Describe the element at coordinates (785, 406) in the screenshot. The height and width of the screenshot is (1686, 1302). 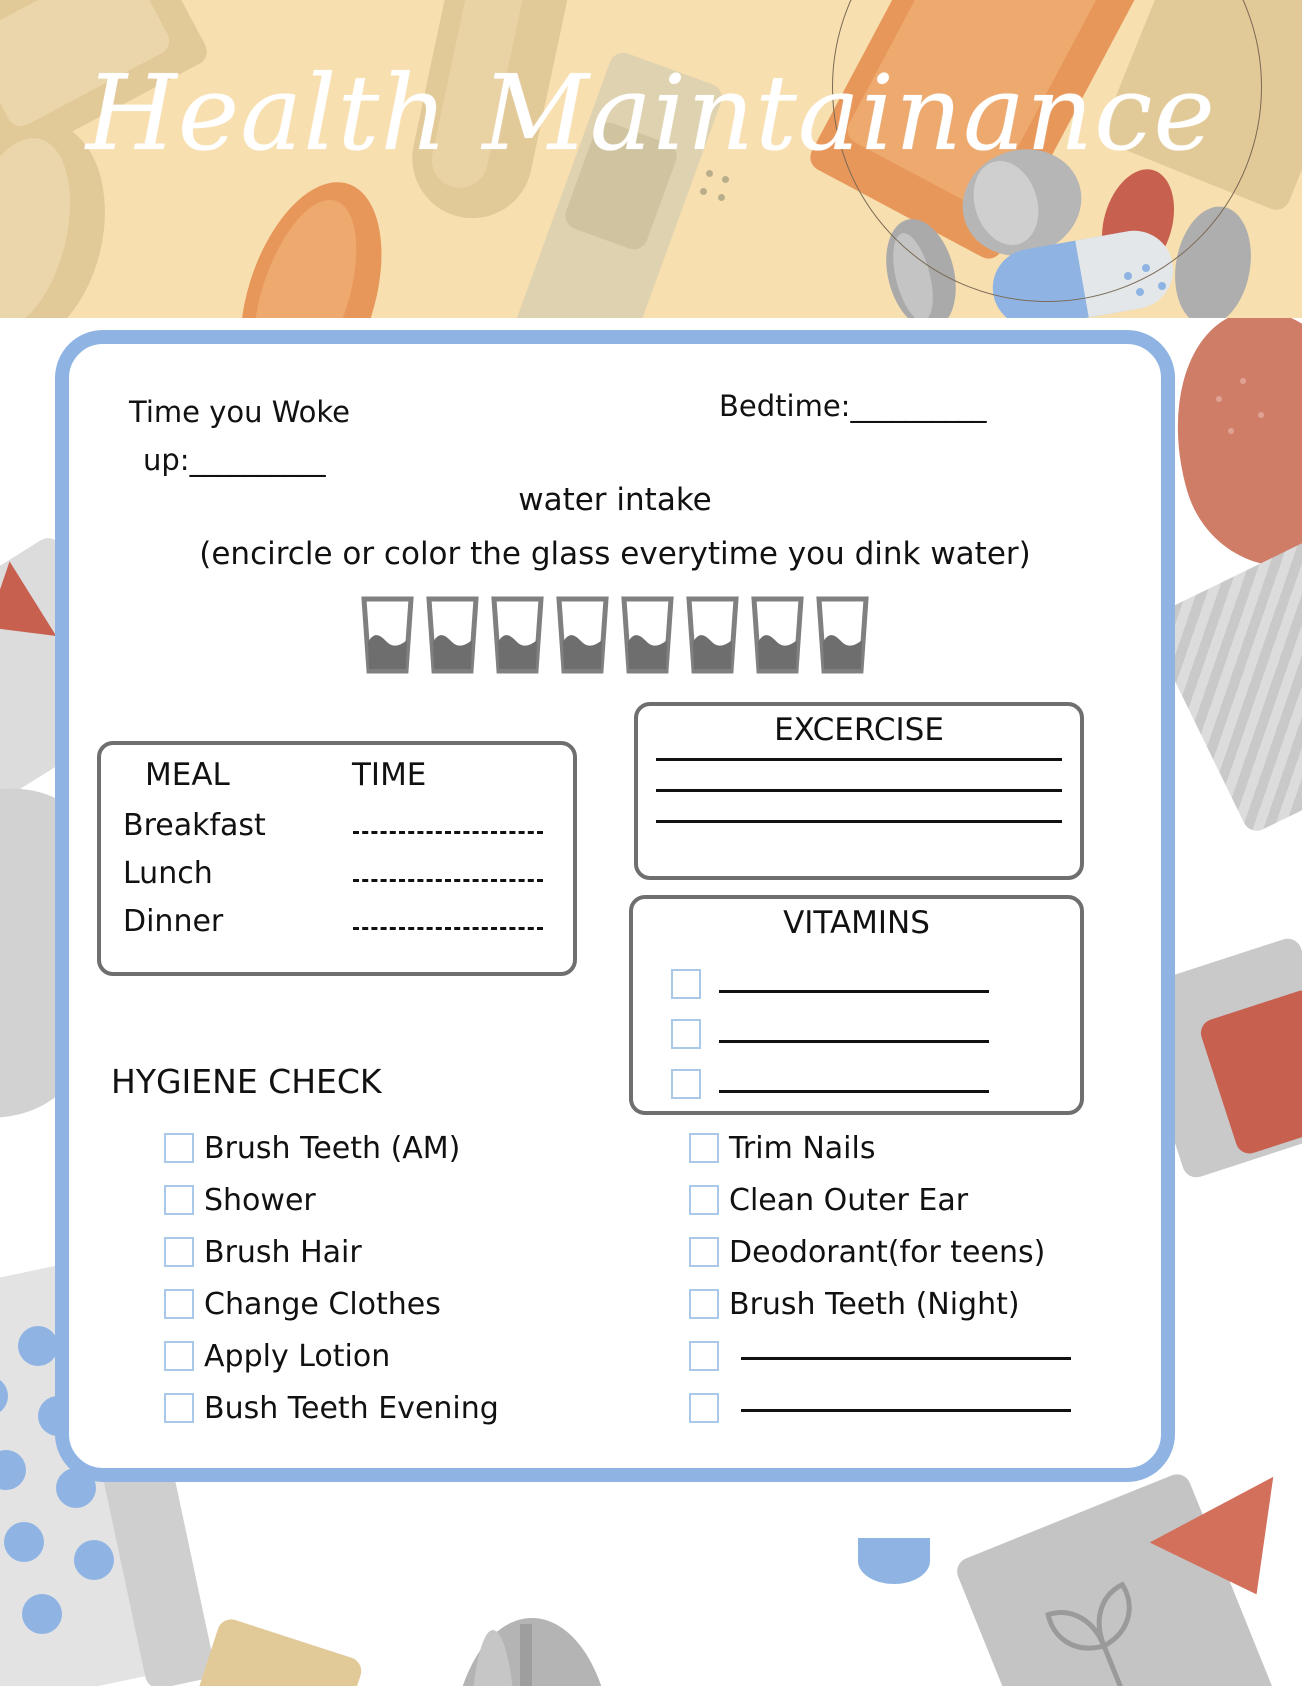
I see `bedtime-label: Bedtime:` at that location.